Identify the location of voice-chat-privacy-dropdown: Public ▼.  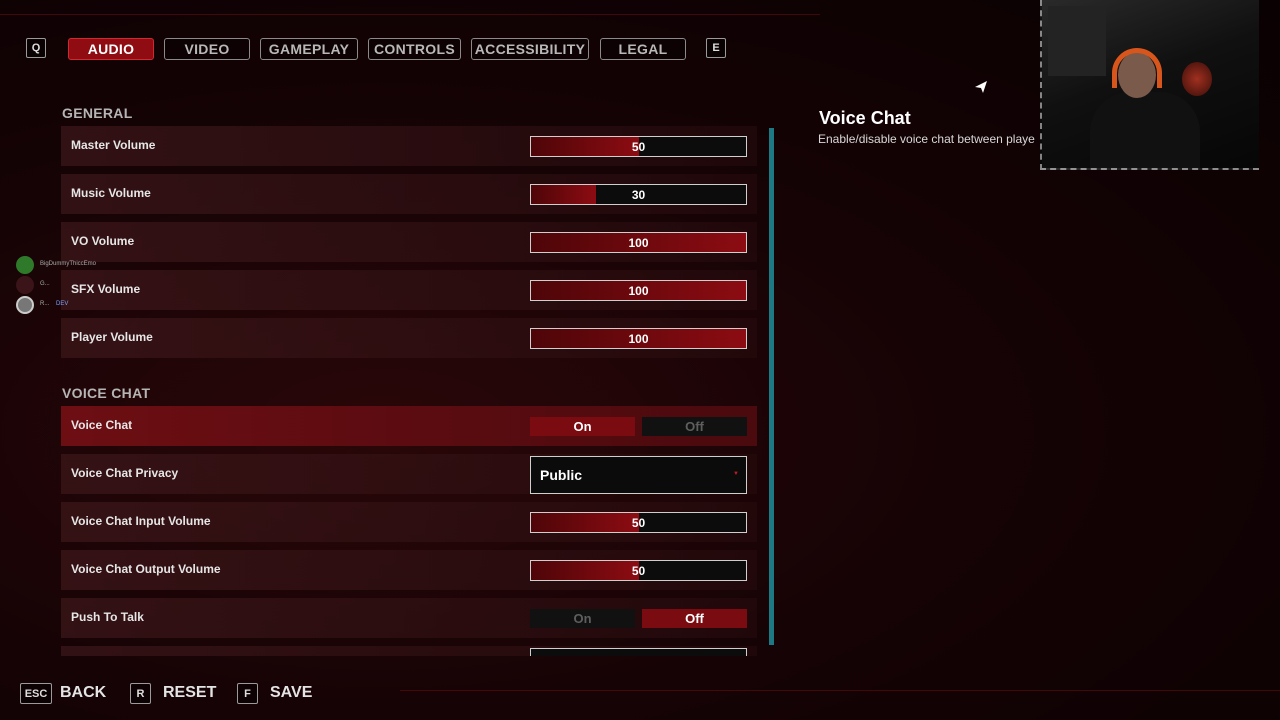
(638, 475).